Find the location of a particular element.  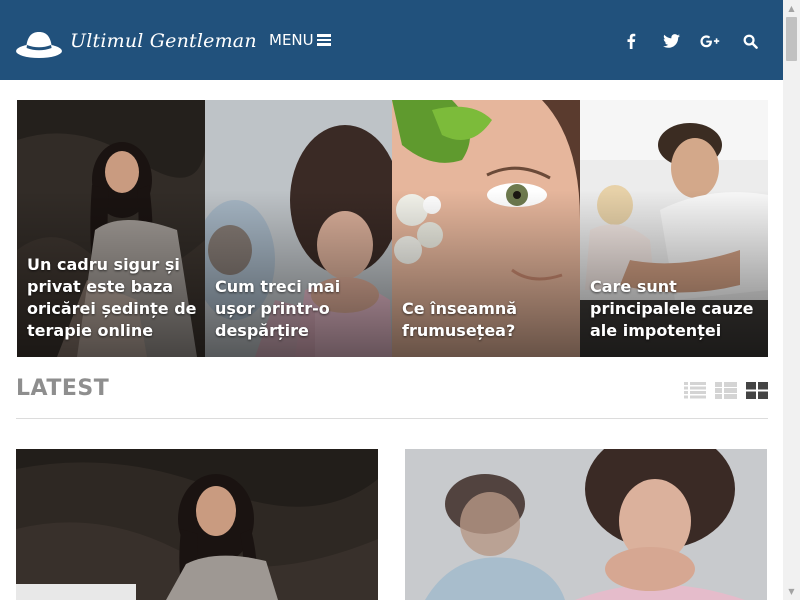

scrollbar-thumb is located at coordinates (791, 39).